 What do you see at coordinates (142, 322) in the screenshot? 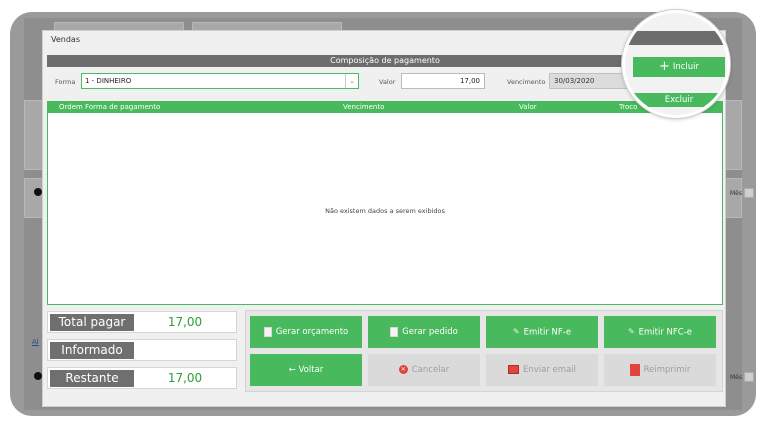
I see `total-pagar-row: Total pagar 17,00` at bounding box center [142, 322].